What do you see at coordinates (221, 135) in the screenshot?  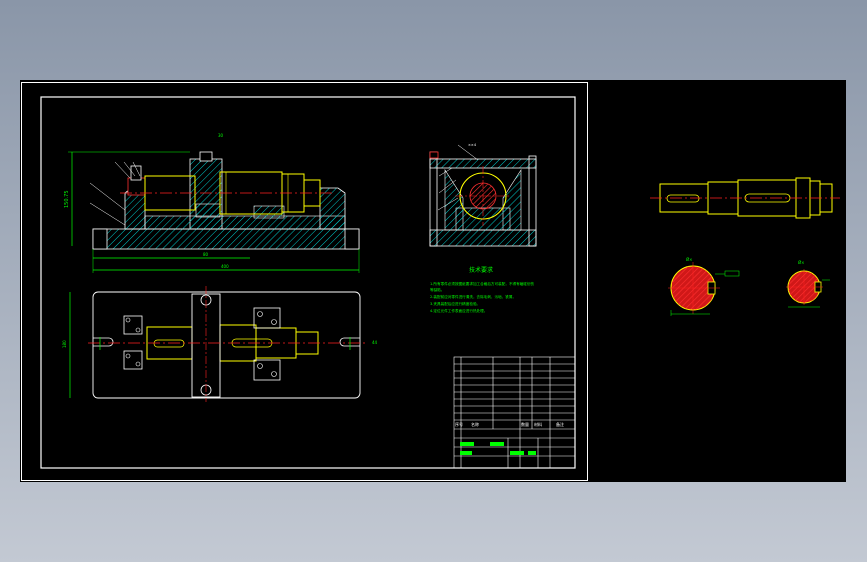 I see `top-mark: 30` at bounding box center [221, 135].